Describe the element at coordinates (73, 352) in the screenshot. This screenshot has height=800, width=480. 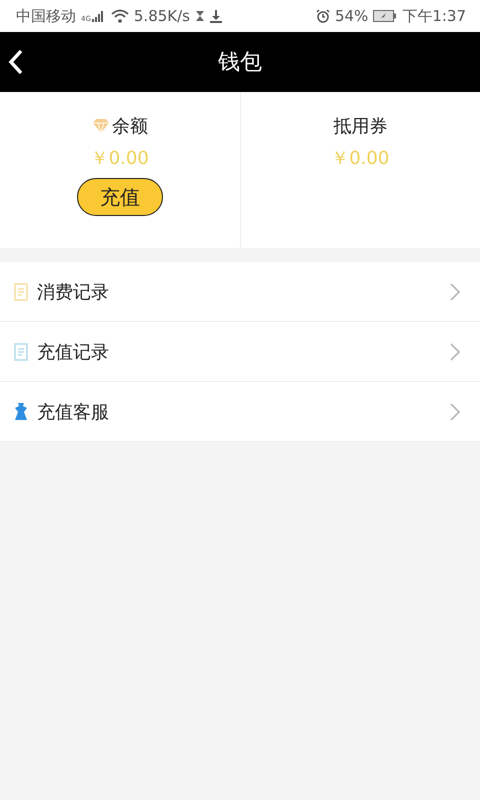
I see `menu-label: 充值记录` at that location.